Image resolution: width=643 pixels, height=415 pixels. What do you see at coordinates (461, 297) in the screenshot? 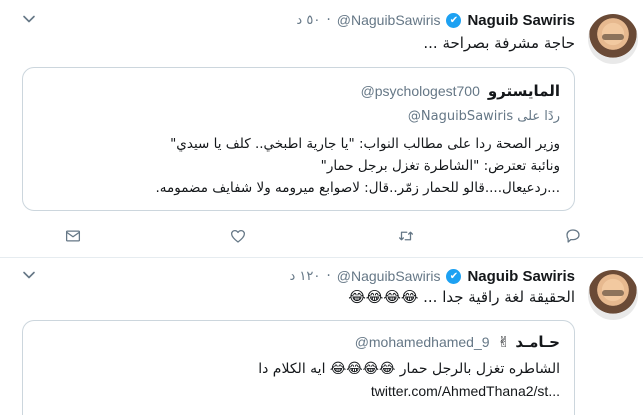
I see `tweet-text: الحقيقة لغة راقية جدا ... 😂😂😂😂` at bounding box center [461, 297].